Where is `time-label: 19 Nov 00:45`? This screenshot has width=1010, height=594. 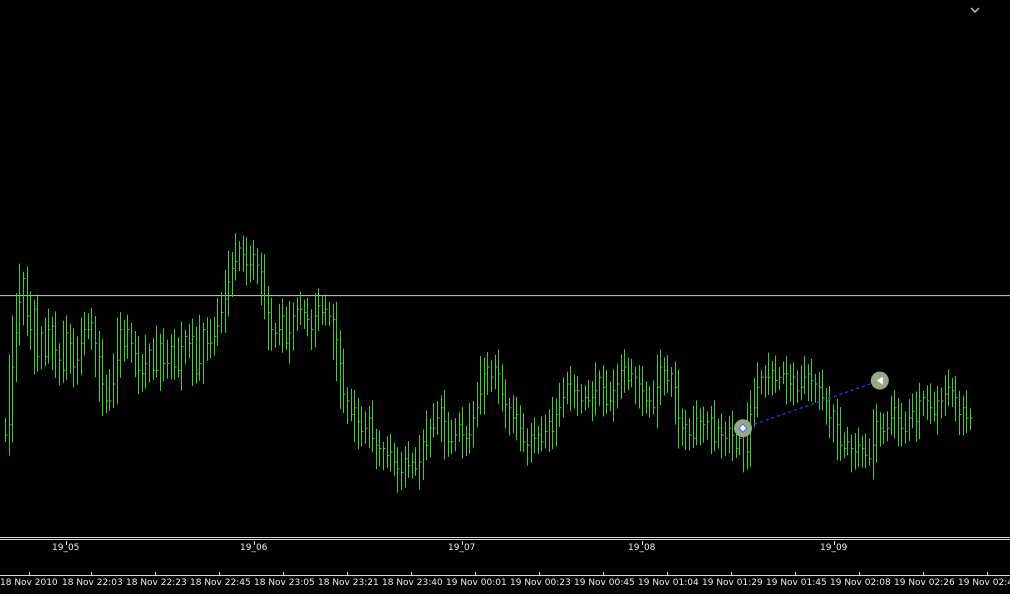
time-label: 19 Nov 00:45 is located at coordinates (604, 583).